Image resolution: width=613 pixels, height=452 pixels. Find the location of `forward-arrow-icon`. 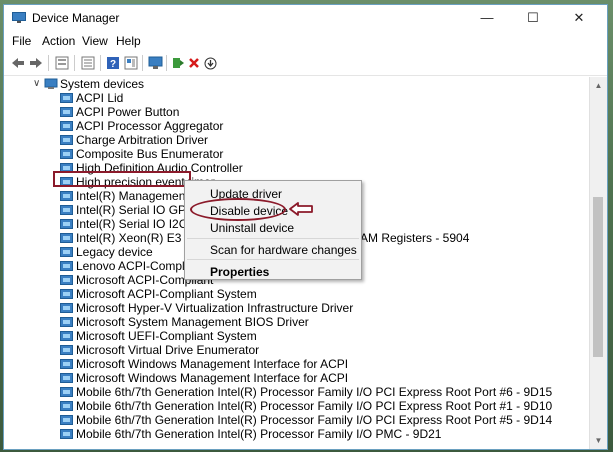

forward-arrow-icon is located at coordinates (36, 63).